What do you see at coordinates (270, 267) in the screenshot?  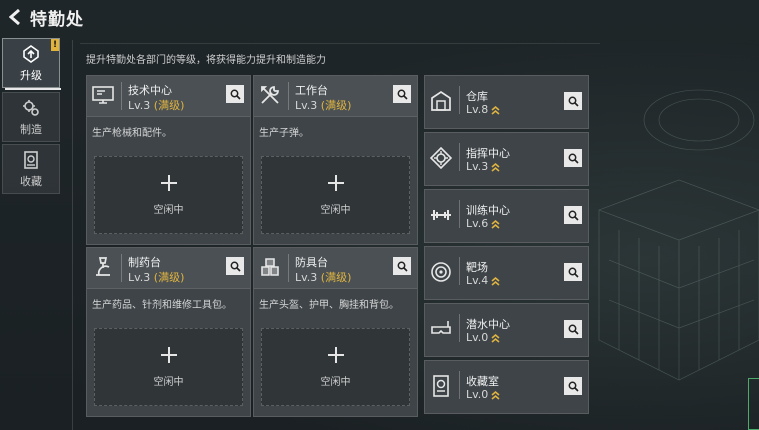 I see `armor-icon` at bounding box center [270, 267].